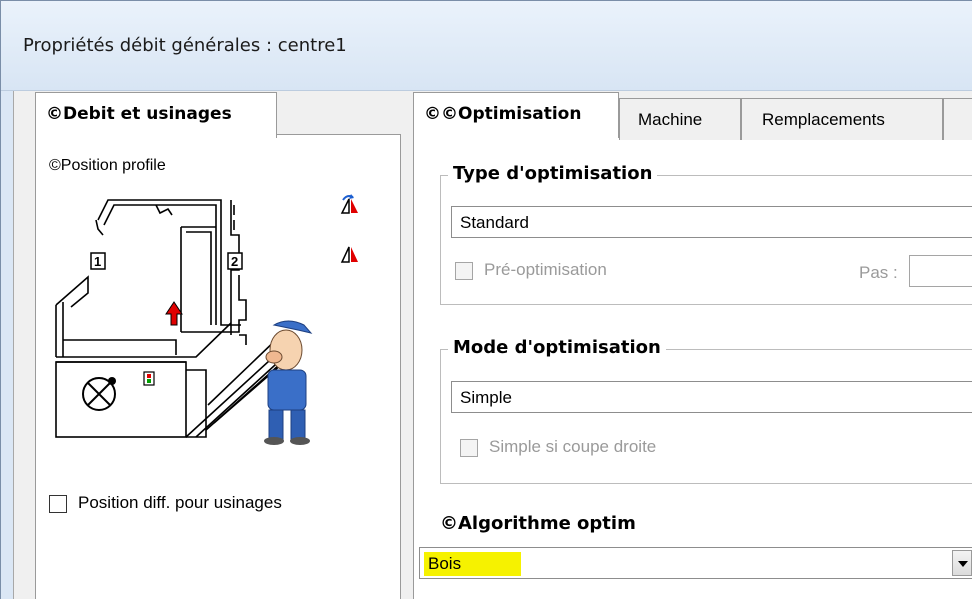 This screenshot has width=972, height=599. I want to click on mode-optimisation-field: Simple, so click(711, 397).